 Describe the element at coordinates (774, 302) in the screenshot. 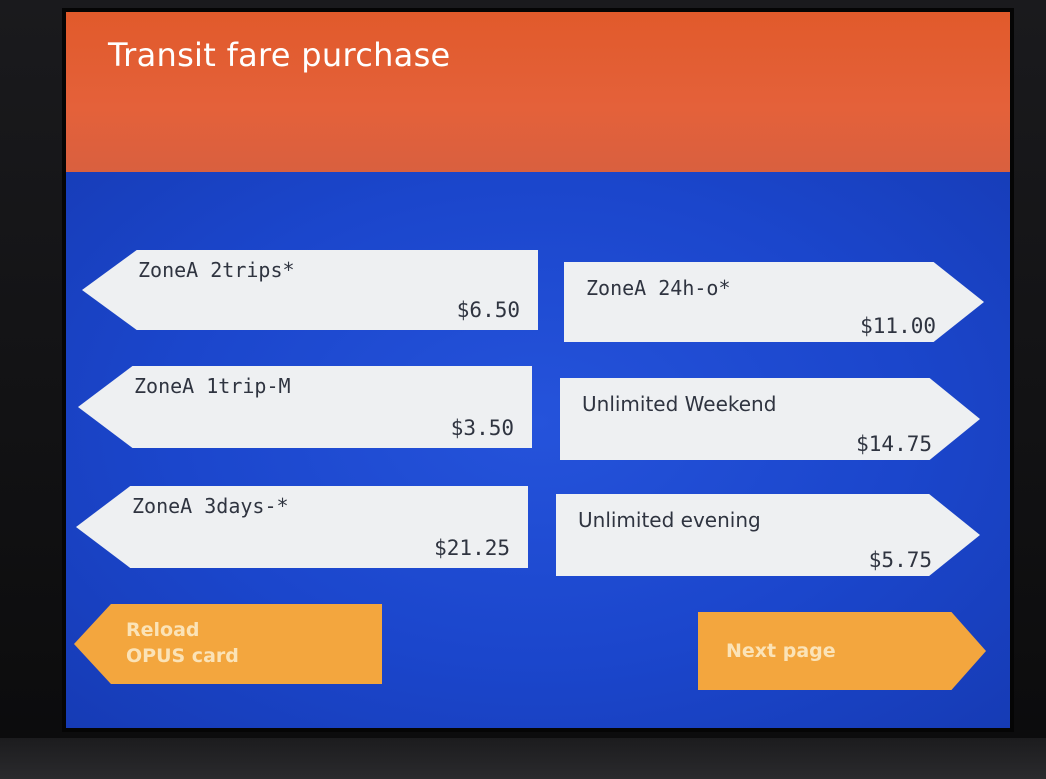

I see `fare-button-zonea-24h: ZoneA 24h-o* $11.00` at that location.